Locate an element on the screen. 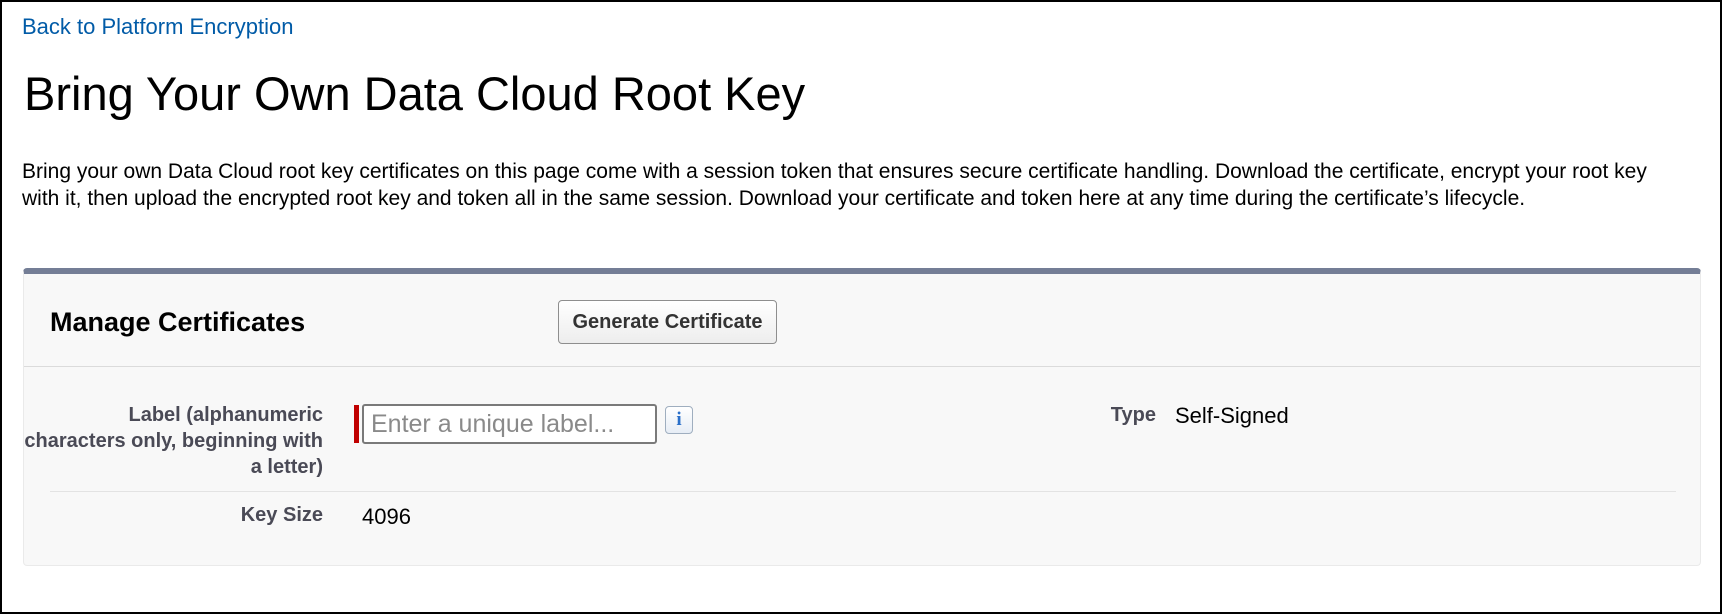 Image resolution: width=1722 pixels, height=614 pixels. type-field-label: Type is located at coordinates (1133, 415).